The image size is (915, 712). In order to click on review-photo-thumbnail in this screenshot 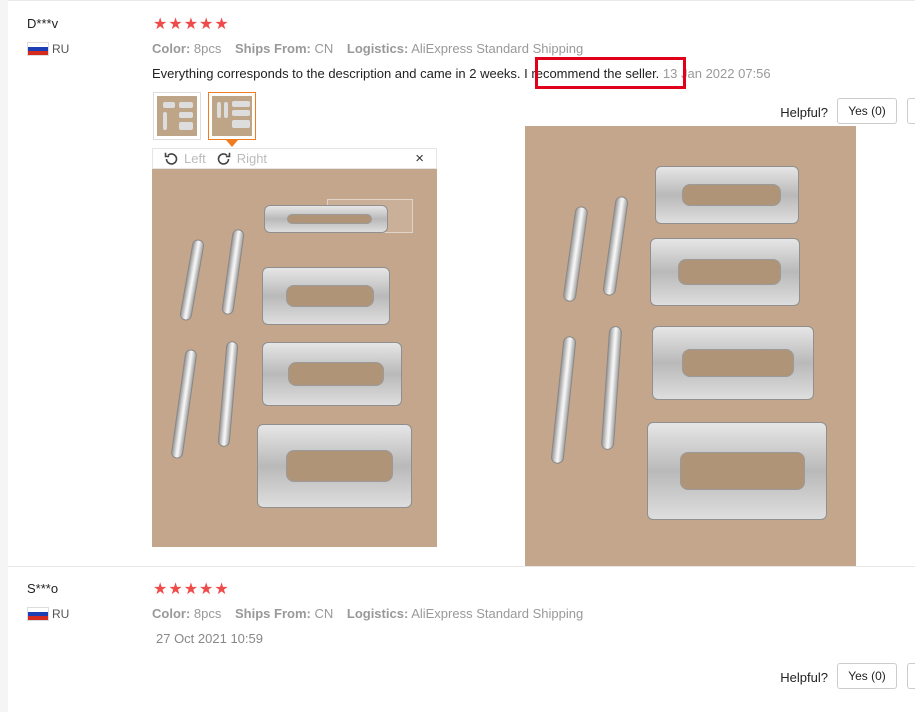, I will do `click(177, 116)`.